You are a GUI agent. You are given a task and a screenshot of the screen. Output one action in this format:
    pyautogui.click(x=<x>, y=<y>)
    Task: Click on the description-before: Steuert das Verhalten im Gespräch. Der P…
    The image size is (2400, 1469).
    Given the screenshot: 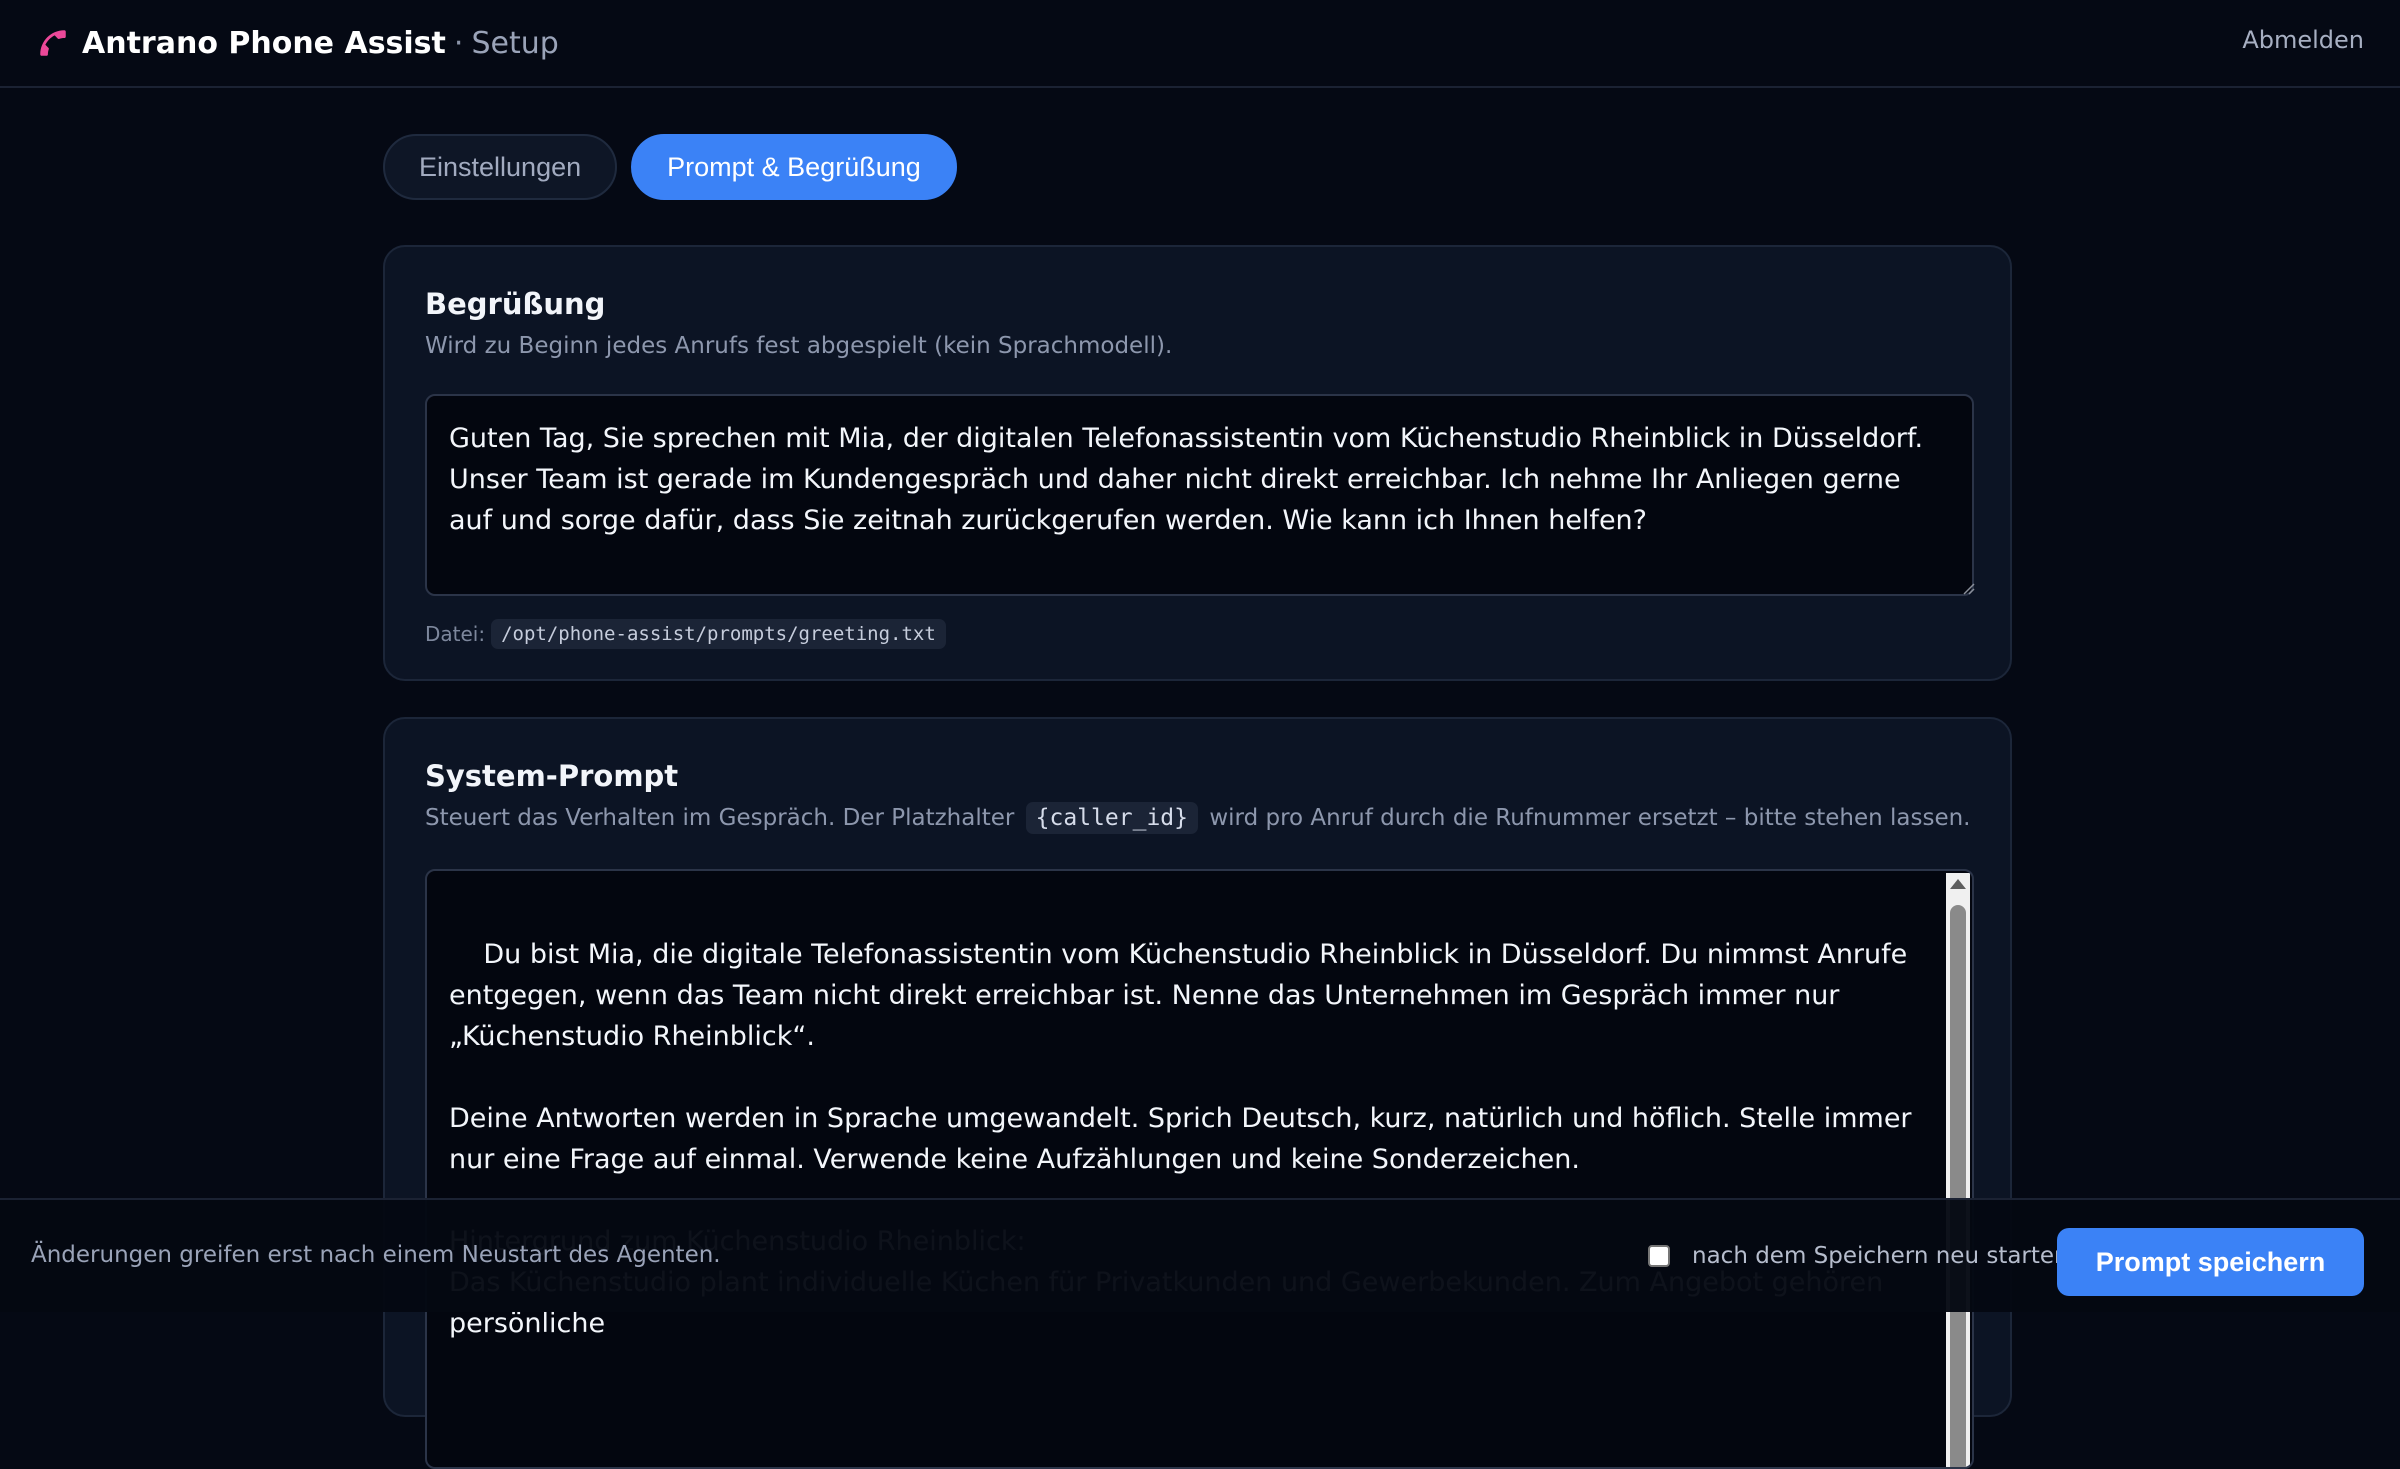 What is the action you would take?
    pyautogui.click(x=720, y=818)
    